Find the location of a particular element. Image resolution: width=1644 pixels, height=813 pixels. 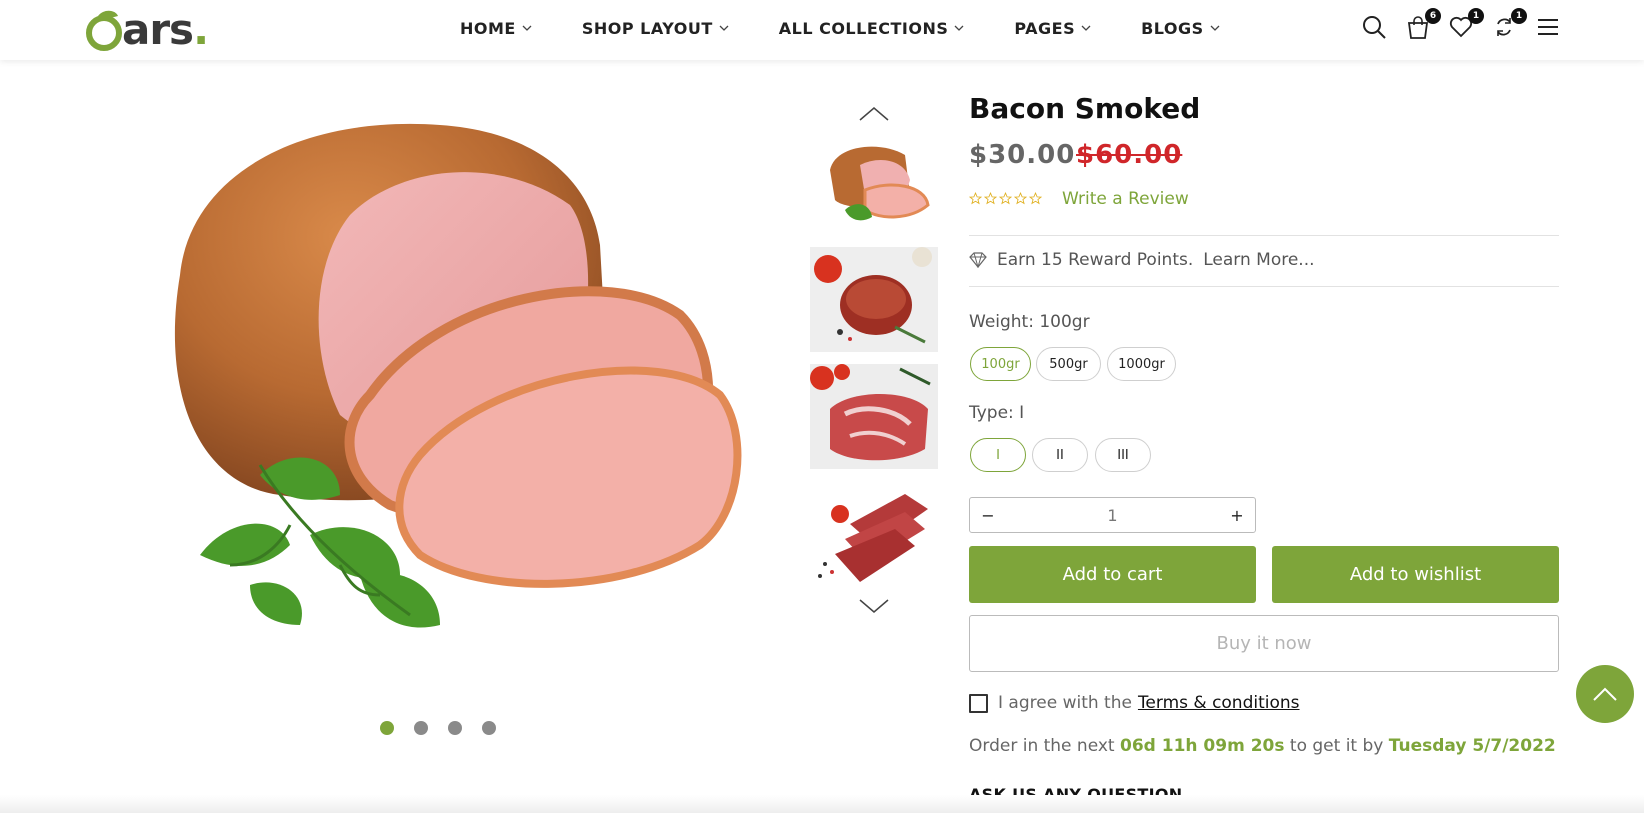

nav-shop-layout: SHOP LAYOUT is located at coordinates (655, 28).